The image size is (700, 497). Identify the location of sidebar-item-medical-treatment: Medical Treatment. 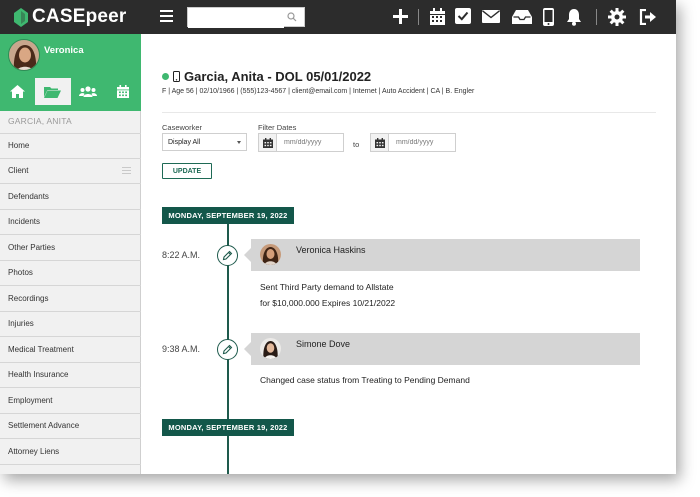
(70, 350).